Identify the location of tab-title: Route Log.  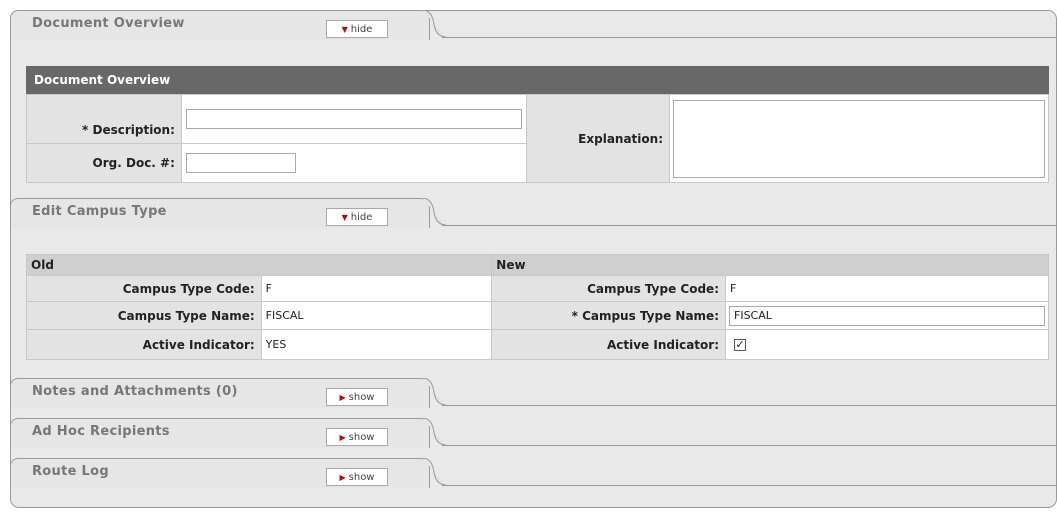
(70, 471).